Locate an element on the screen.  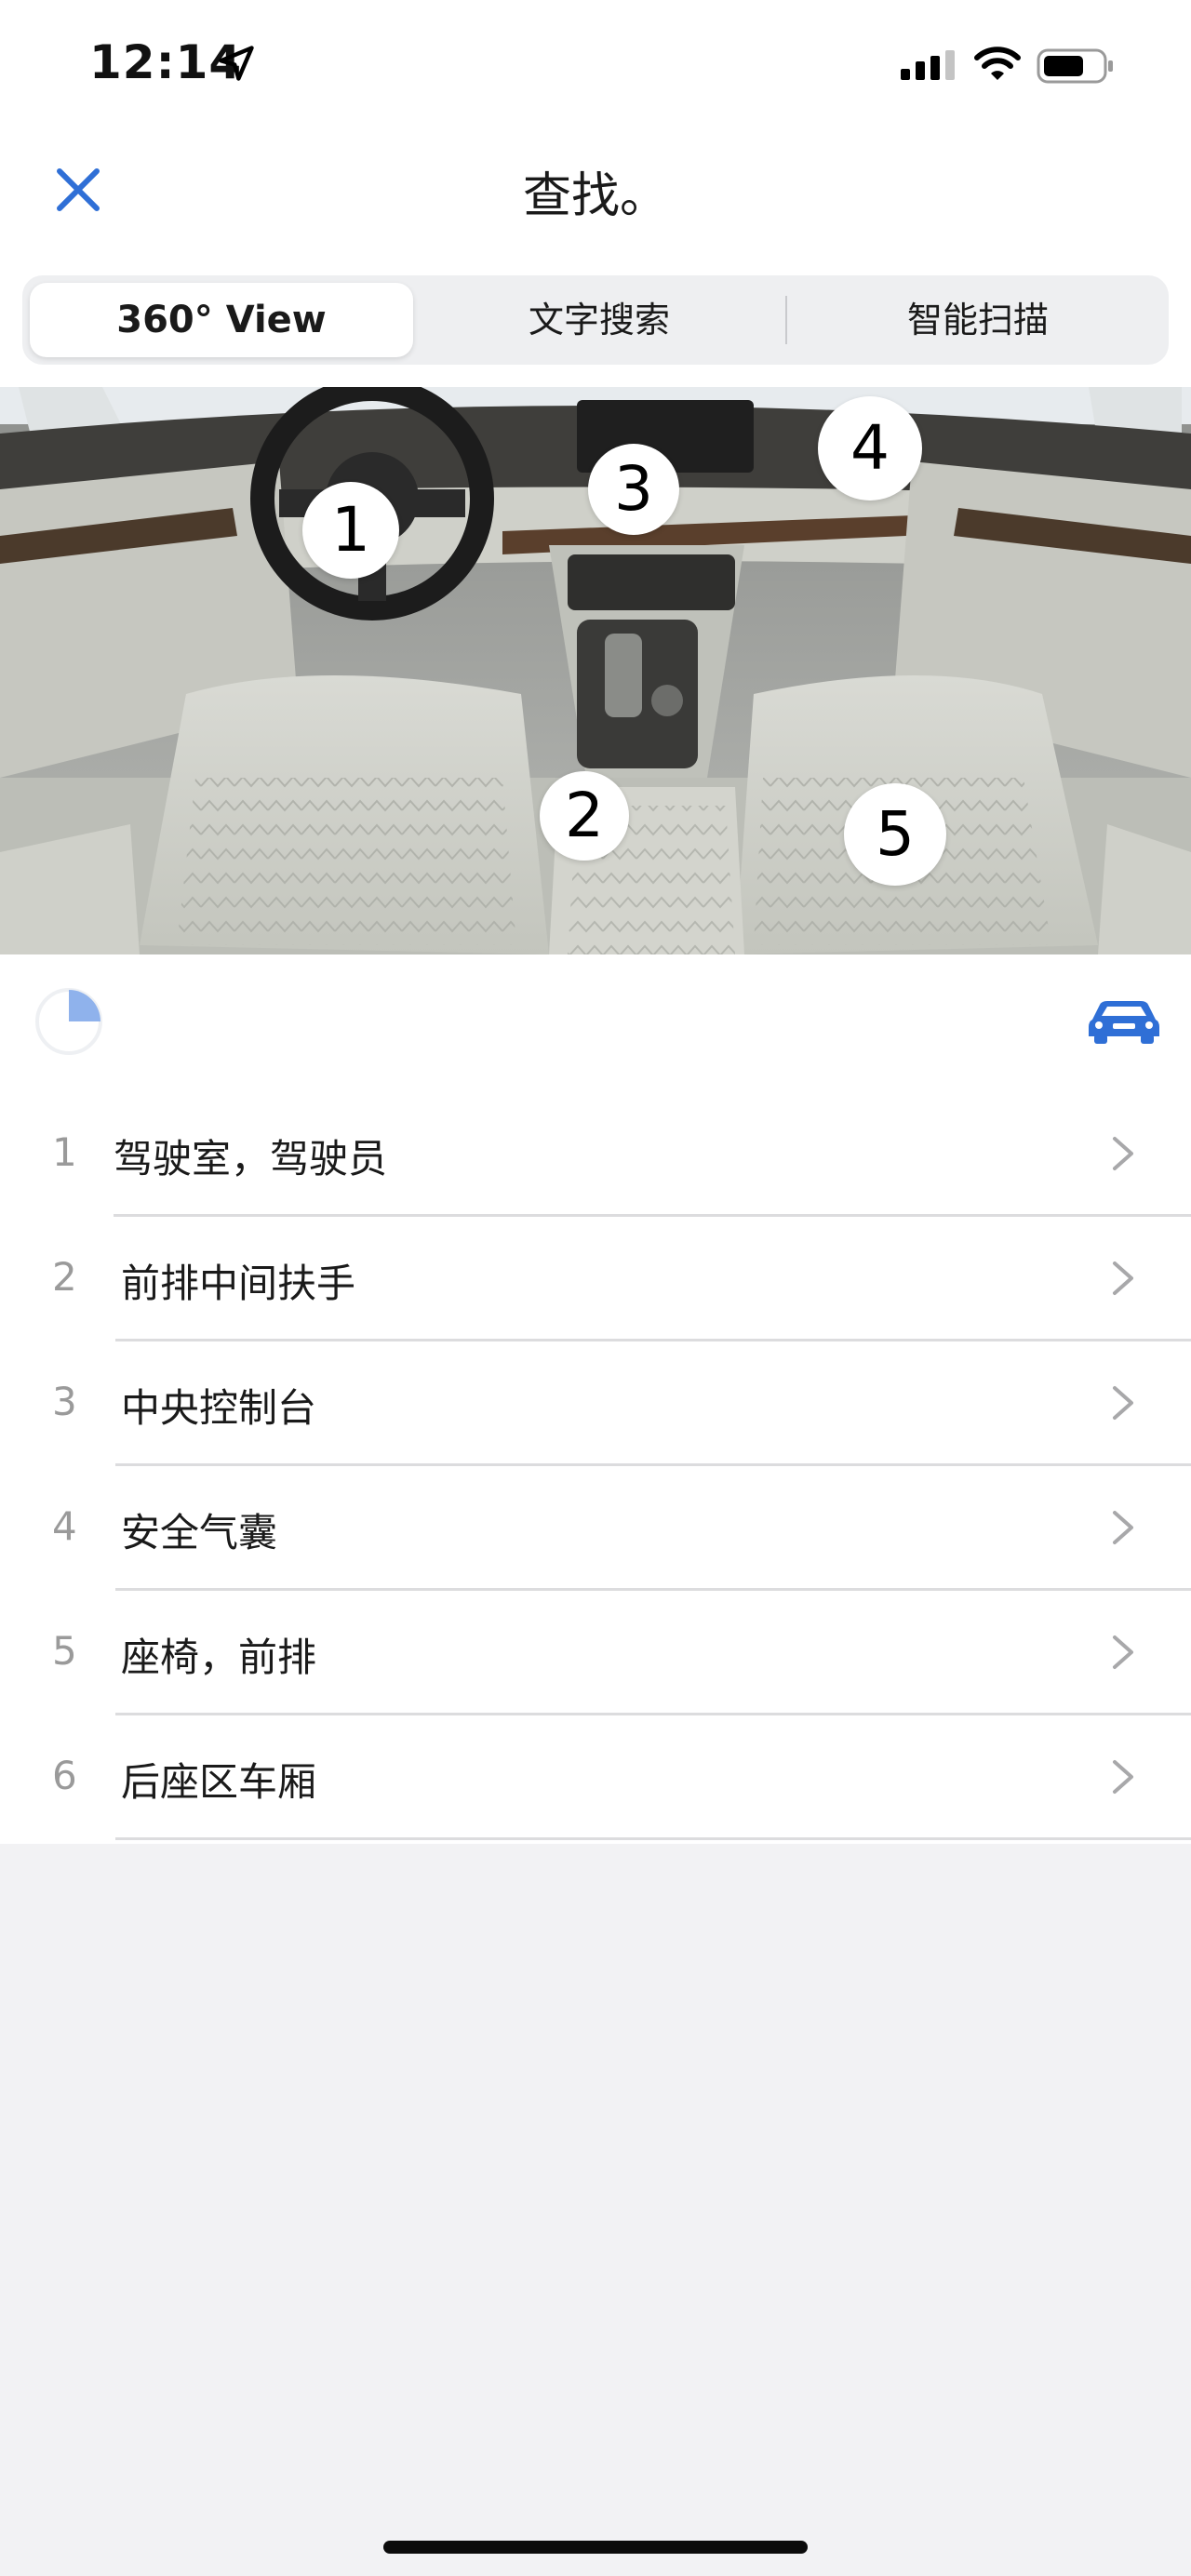
list-item-label: 前排中间扶手 is located at coordinates (238, 1283).